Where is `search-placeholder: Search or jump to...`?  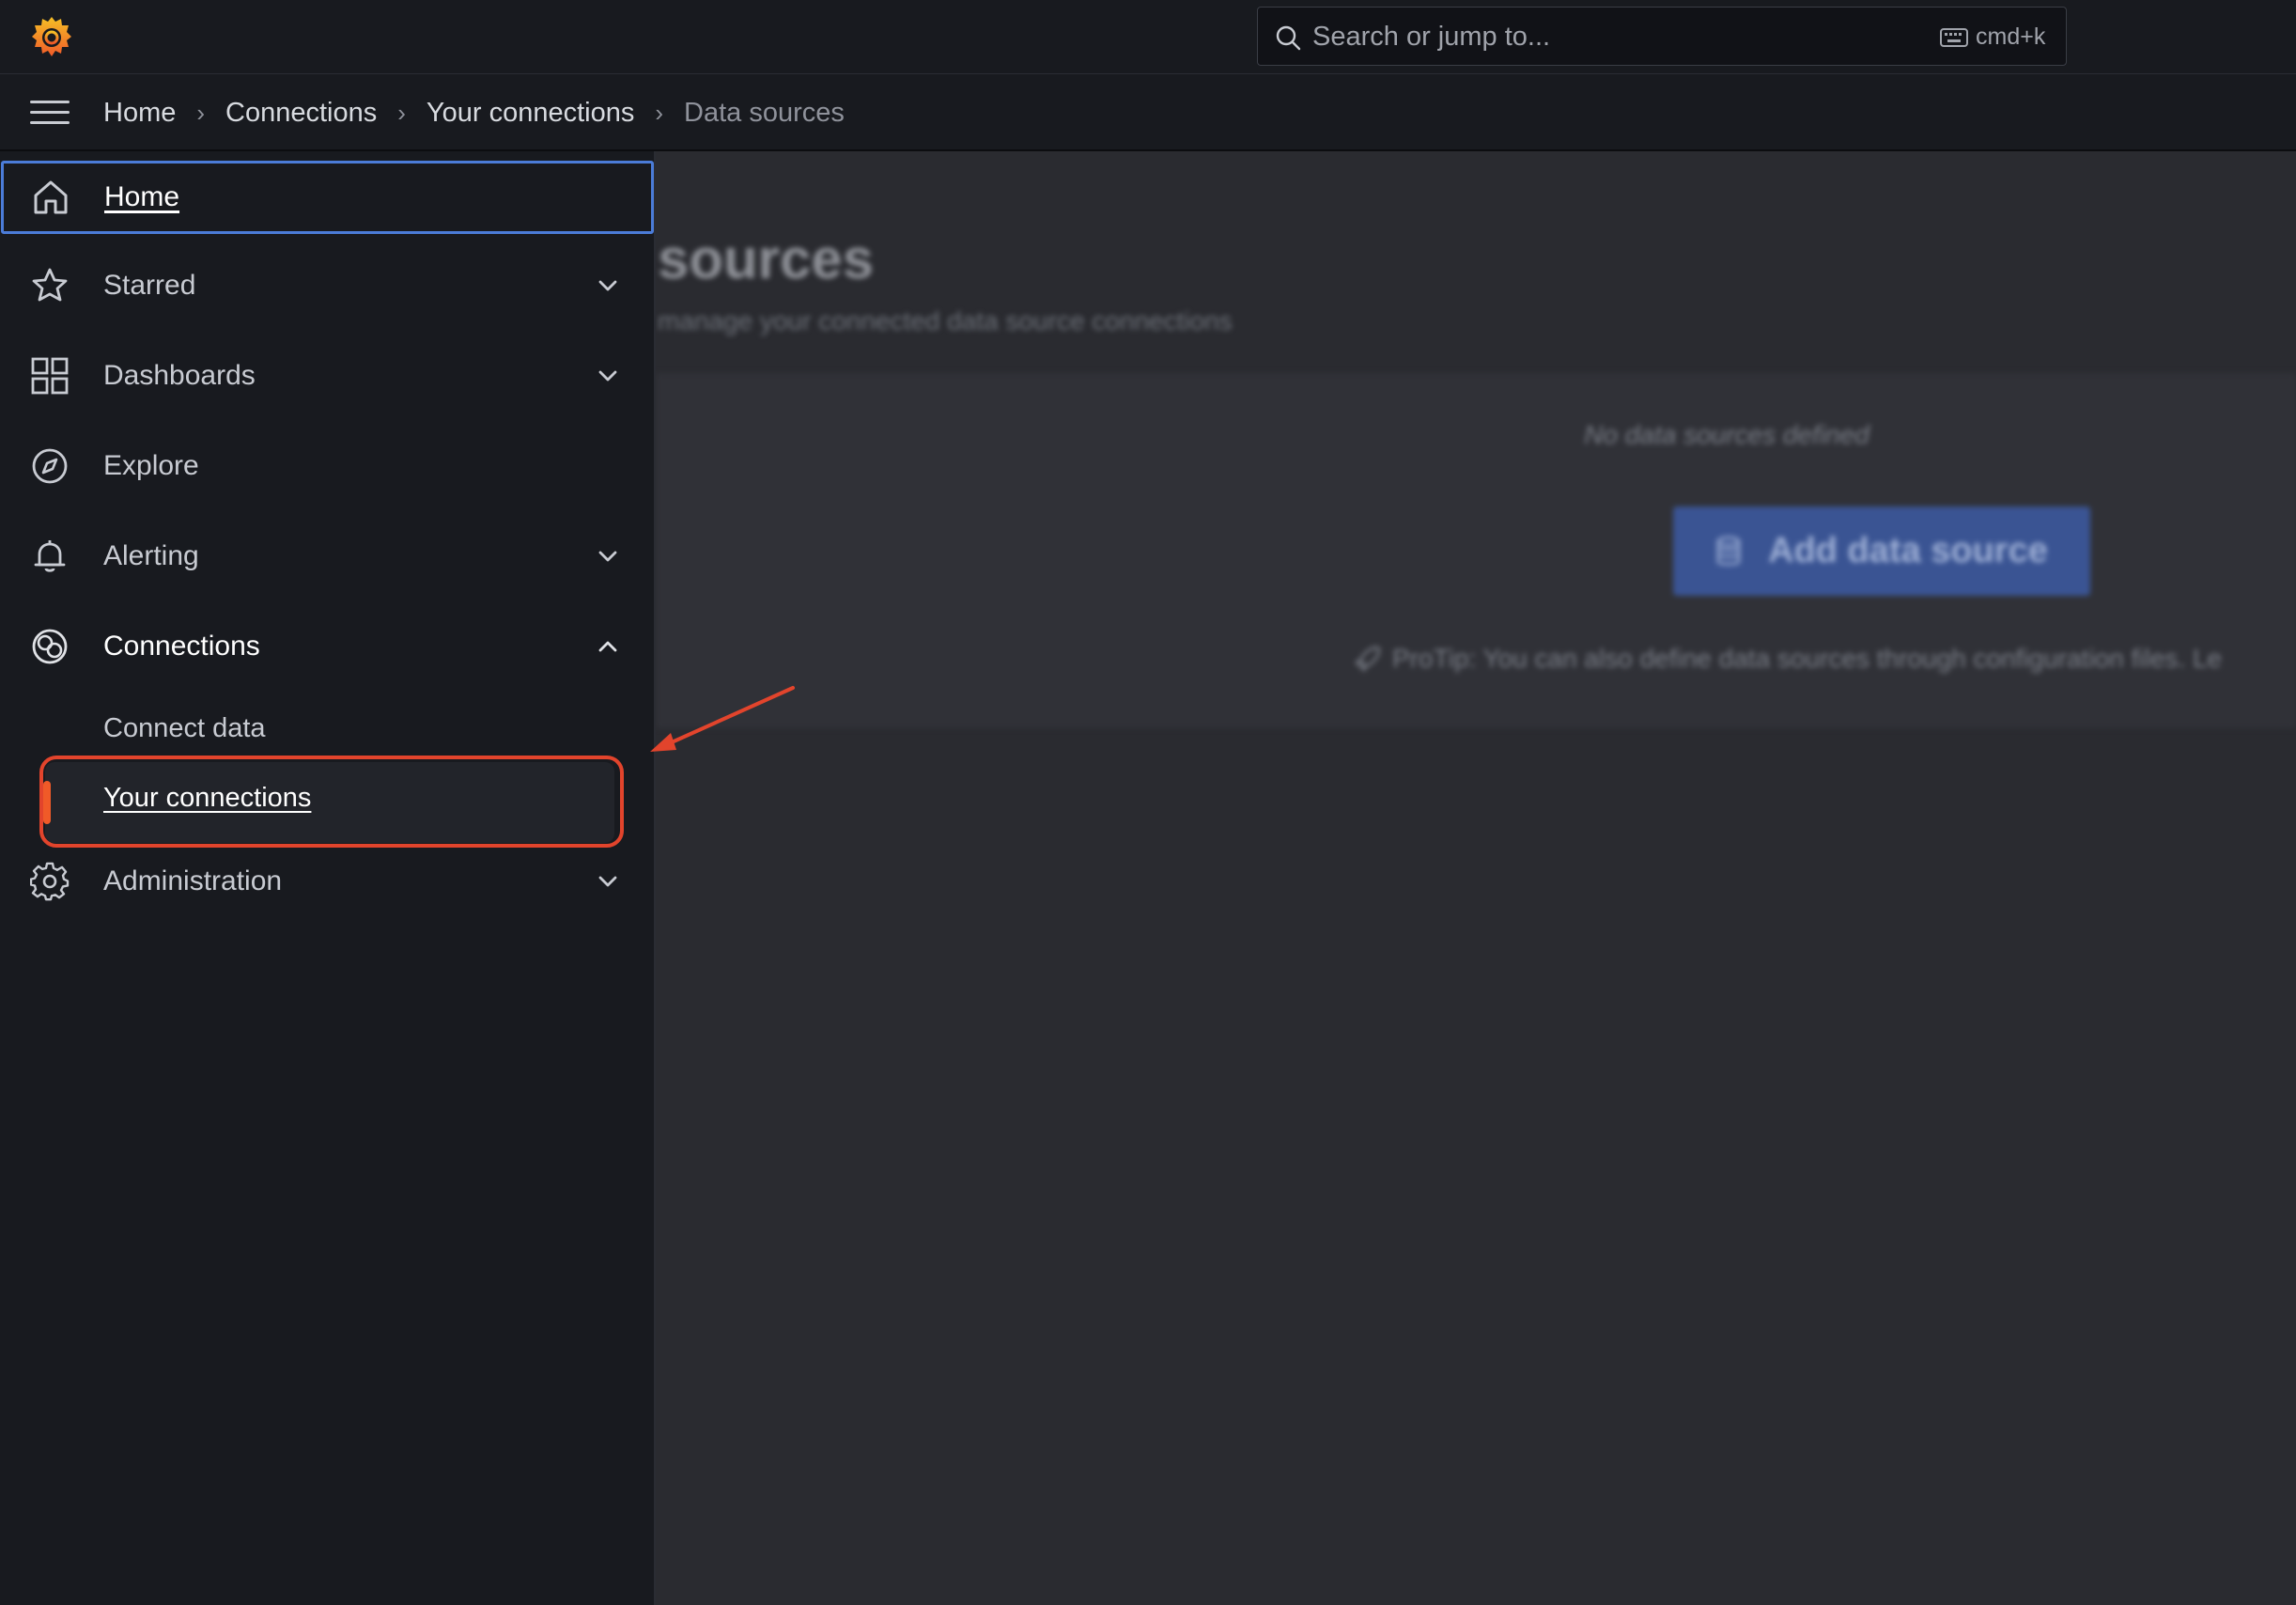
search-placeholder: Search or jump to... is located at coordinates (1431, 37).